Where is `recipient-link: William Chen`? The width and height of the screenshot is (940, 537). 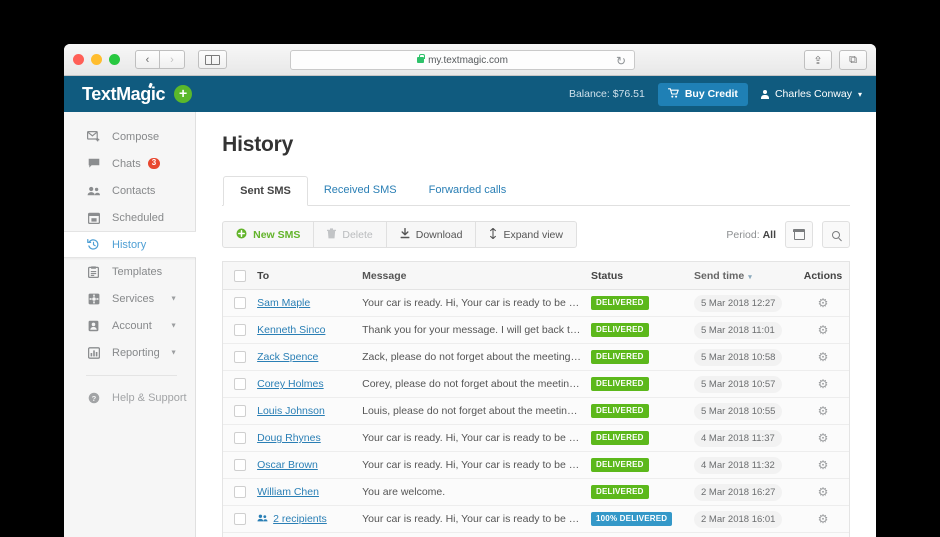 recipient-link: William Chen is located at coordinates (288, 492).